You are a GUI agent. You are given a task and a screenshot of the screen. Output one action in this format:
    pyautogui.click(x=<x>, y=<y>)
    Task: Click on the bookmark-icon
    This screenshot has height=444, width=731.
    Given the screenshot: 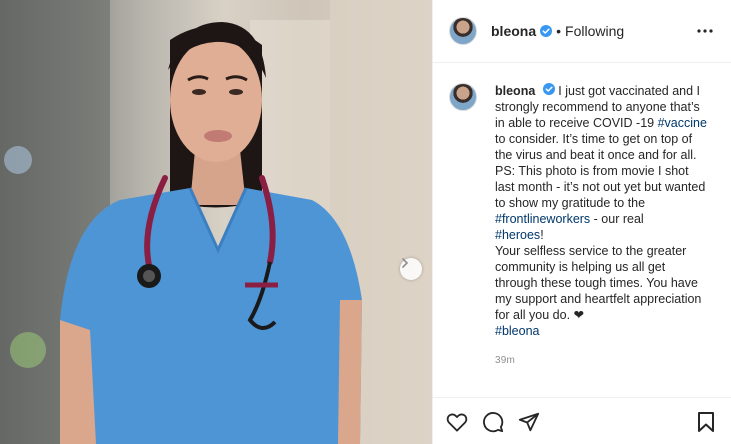 What is the action you would take?
    pyautogui.click(x=706, y=422)
    